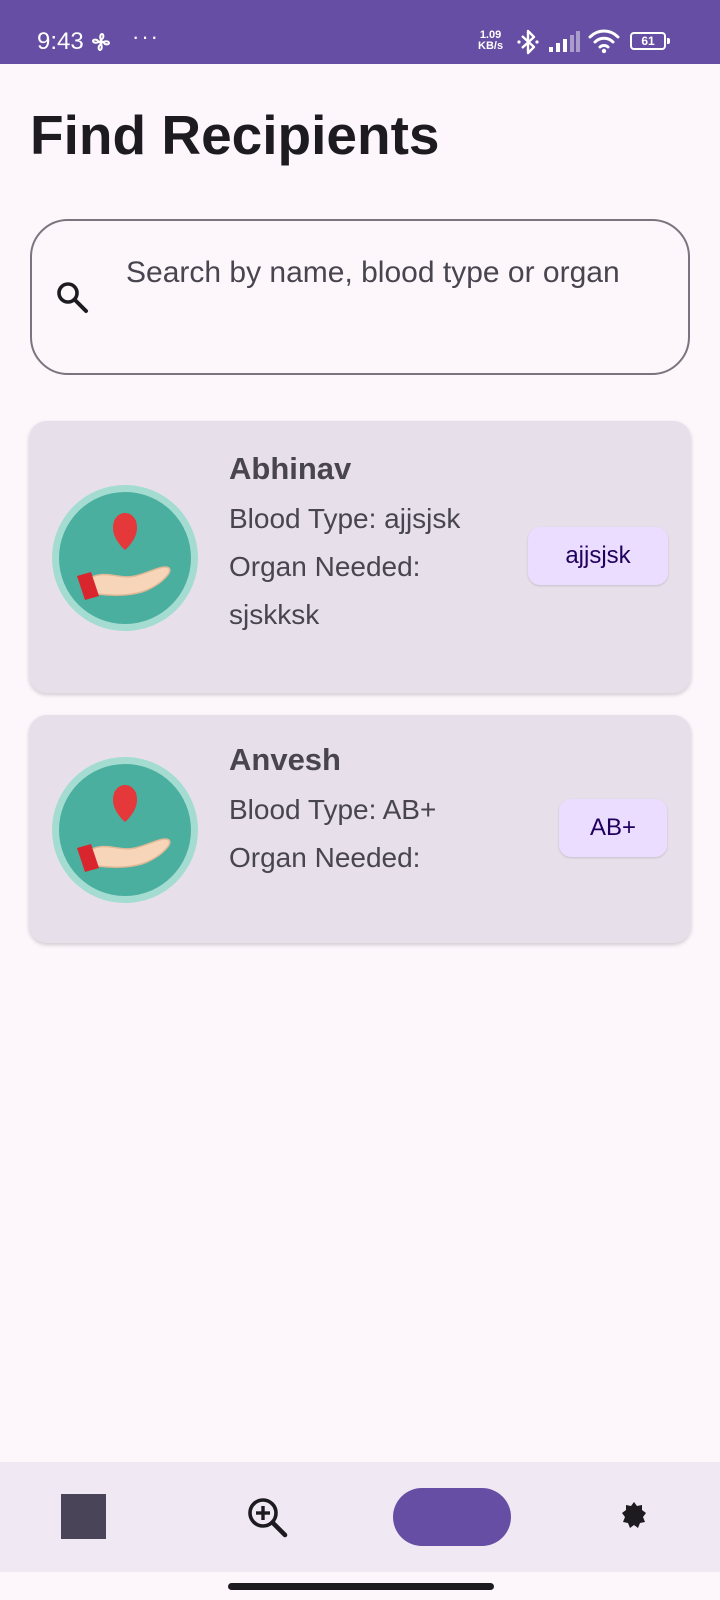 Image resolution: width=720 pixels, height=1600 pixels. Describe the element at coordinates (360, 829) in the screenshot. I see `recipient-card: Anvesh Blood Type: AB+ Organ Needed: AB+` at that location.